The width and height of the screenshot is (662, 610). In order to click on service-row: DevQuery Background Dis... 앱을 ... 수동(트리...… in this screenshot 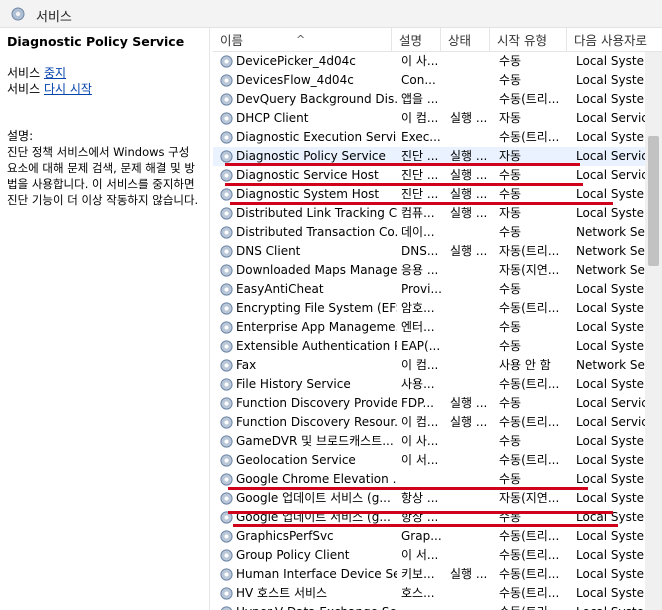, I will do `click(437, 99)`.